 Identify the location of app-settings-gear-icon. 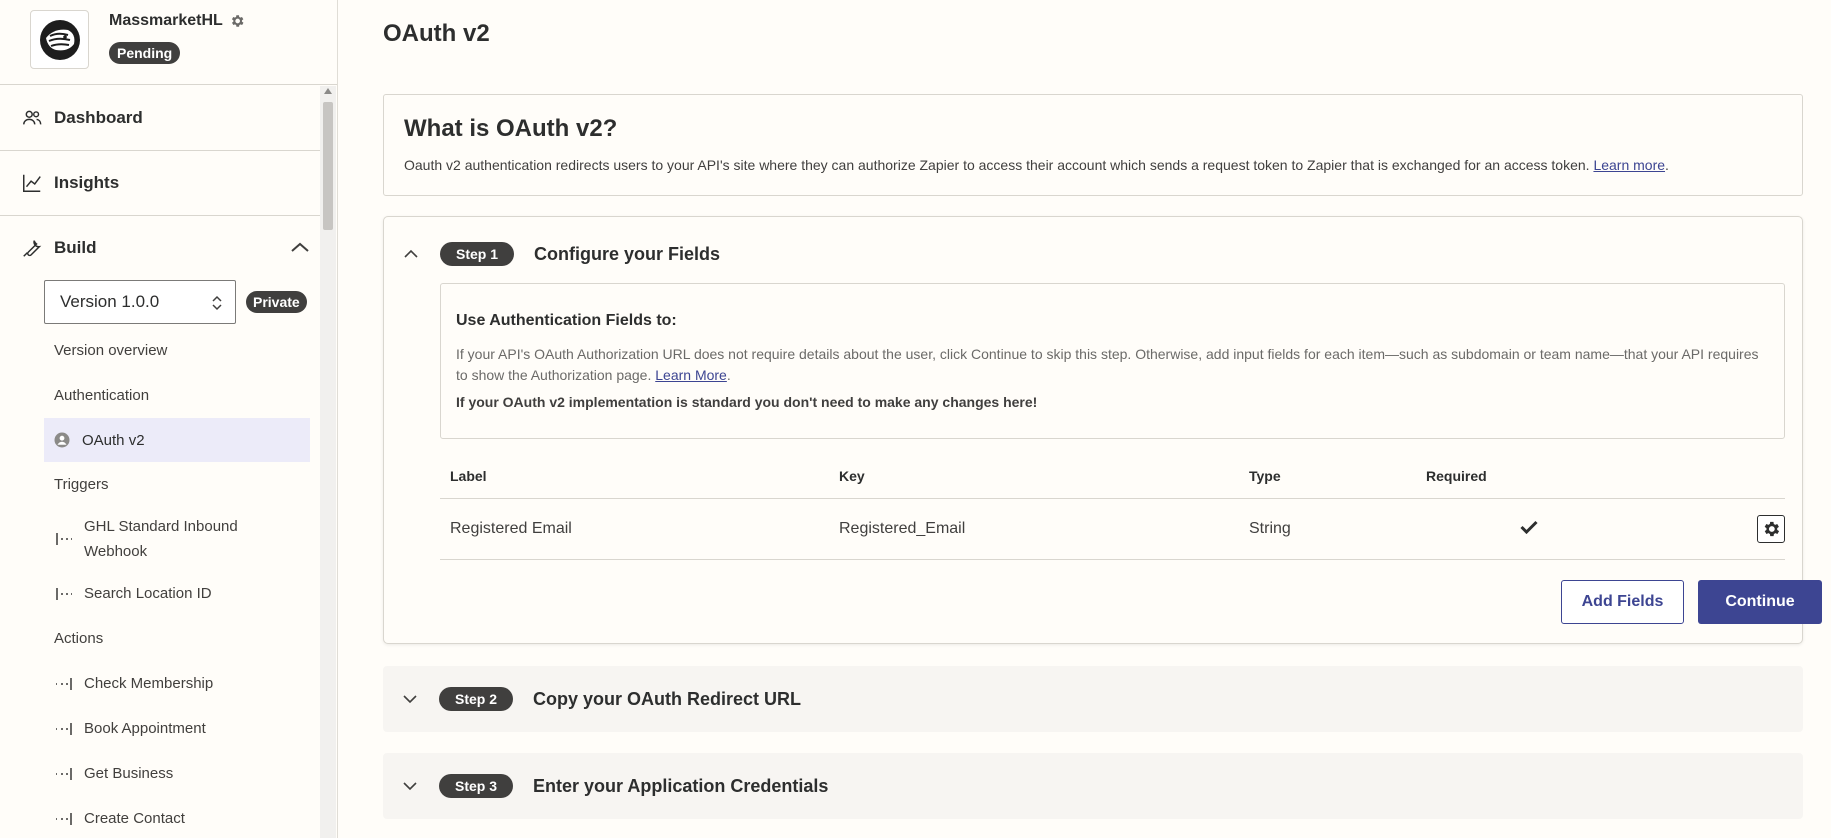
(237, 21).